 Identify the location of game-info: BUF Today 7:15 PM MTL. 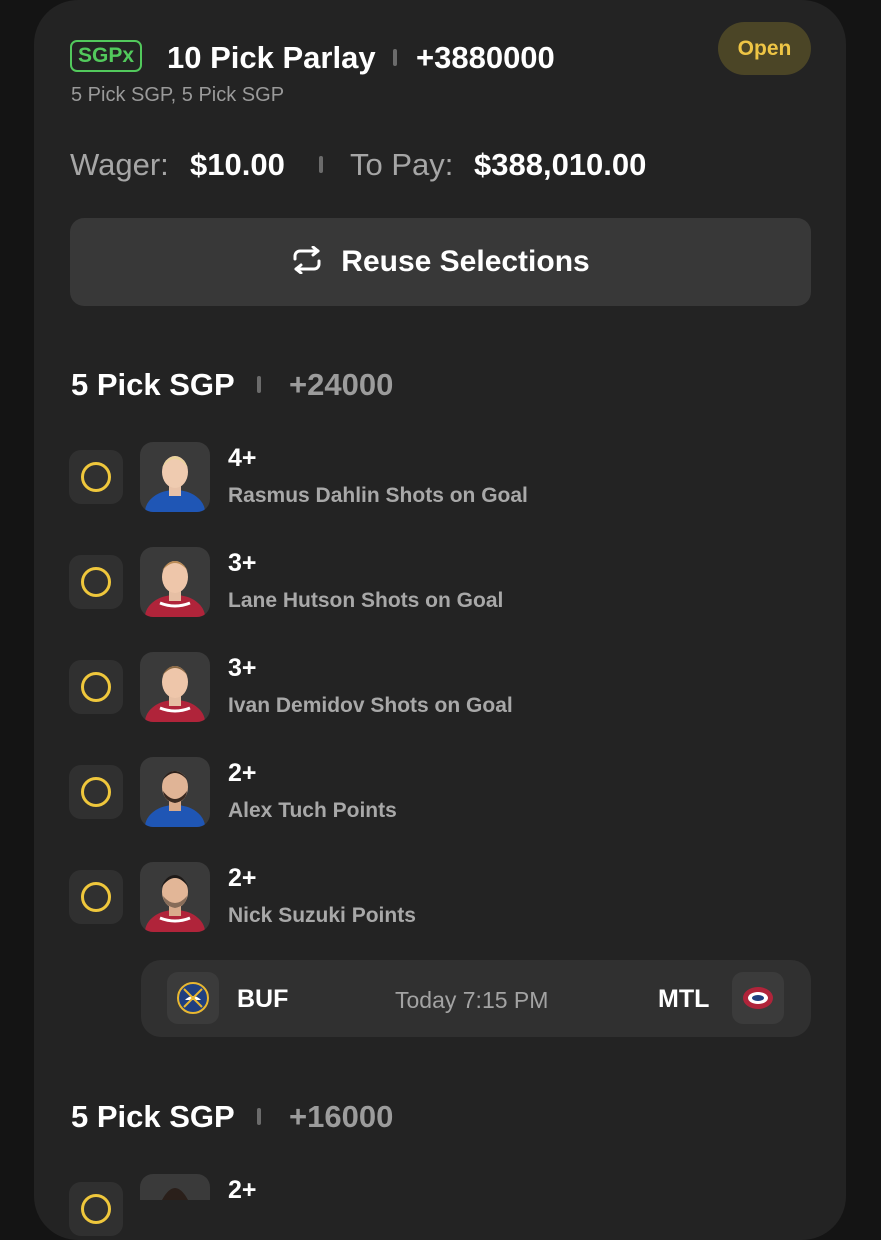
(476, 998).